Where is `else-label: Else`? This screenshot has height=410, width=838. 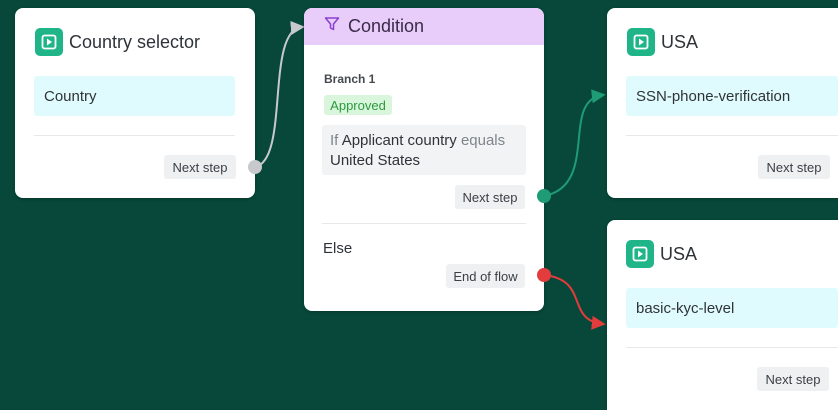
else-label: Else is located at coordinates (338, 248).